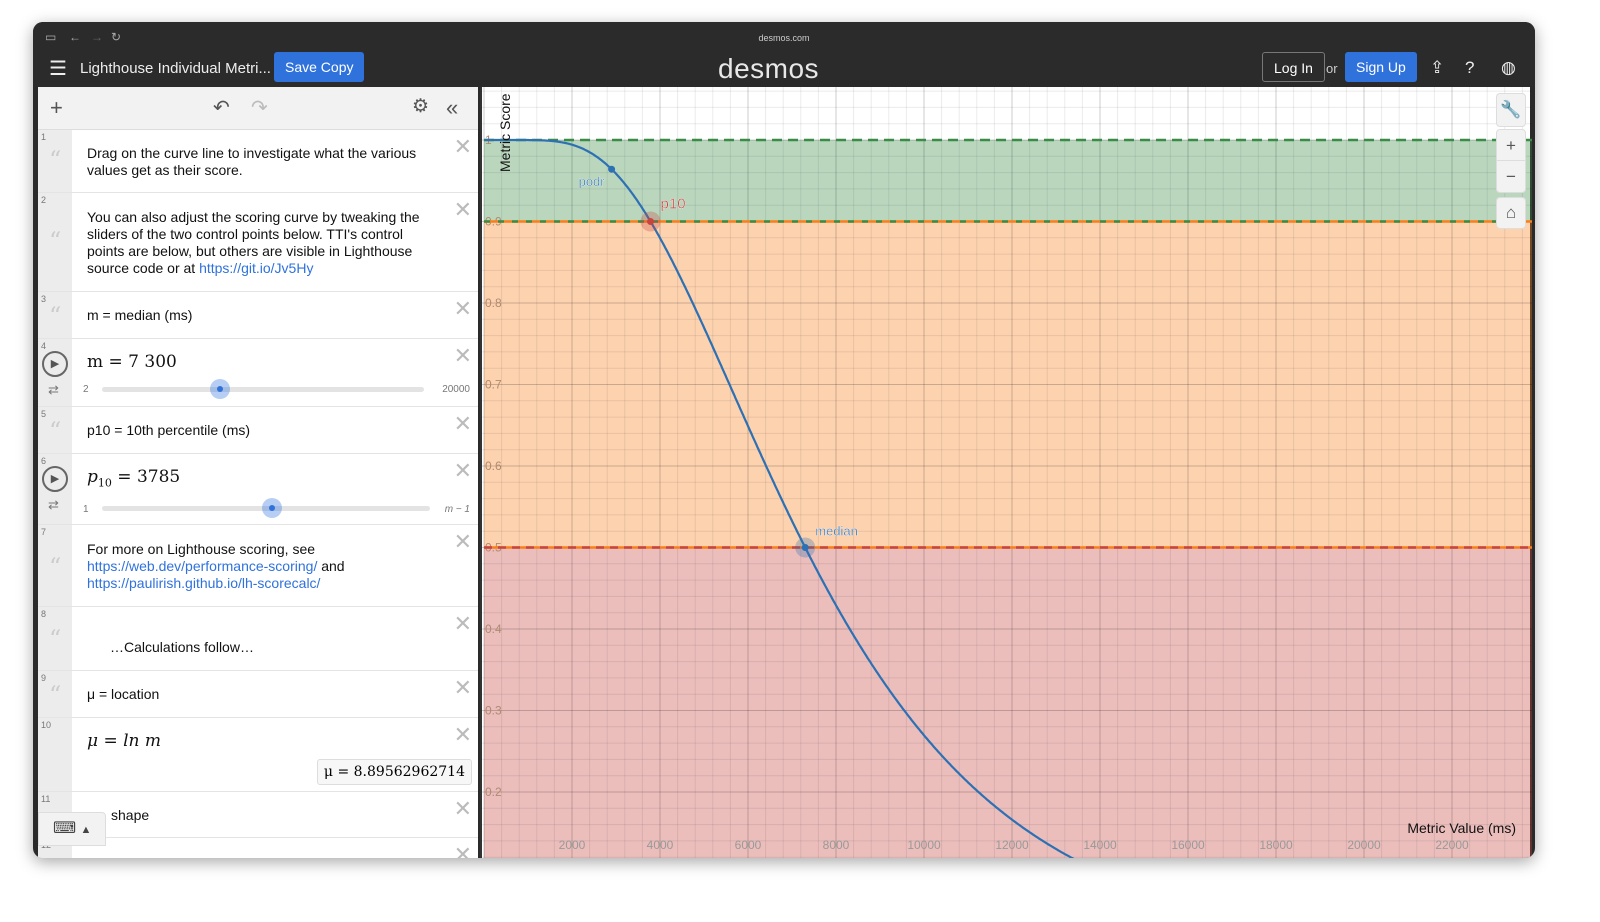 The height and width of the screenshot is (922, 1600). Describe the element at coordinates (319, 67) in the screenshot. I see `save-copy-button: Save Copy` at that location.